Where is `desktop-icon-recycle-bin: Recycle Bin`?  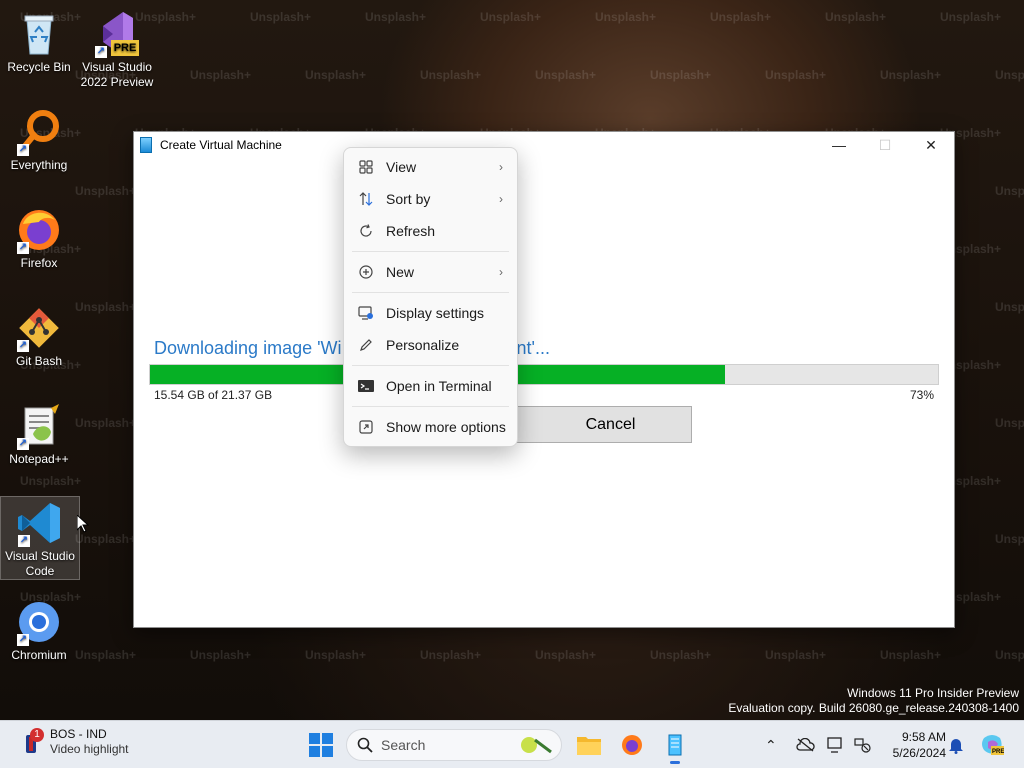 desktop-icon-recycle-bin: Recycle Bin is located at coordinates (39, 41).